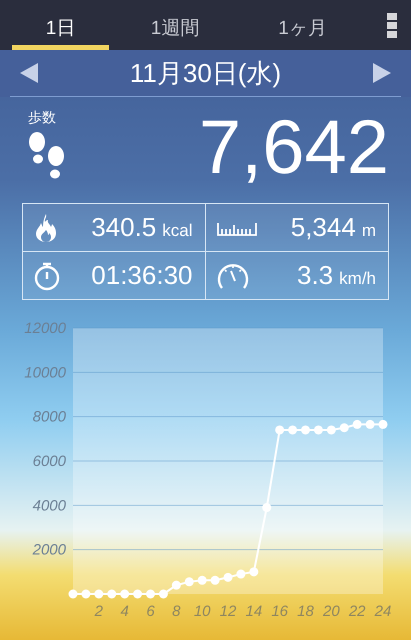  Describe the element at coordinates (49, 417) in the screenshot. I see `axis-label: 8000` at that location.